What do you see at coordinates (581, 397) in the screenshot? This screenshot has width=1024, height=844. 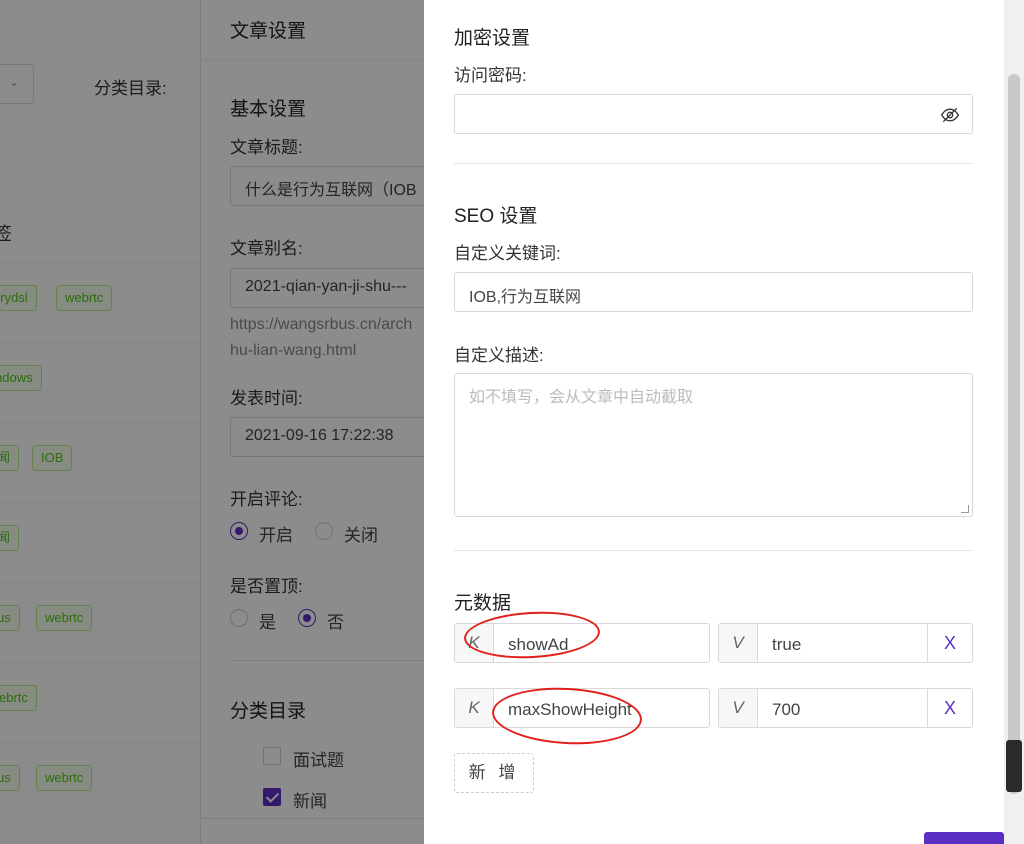 I see `description-placeholder: 如不填写，会从文章中自动截取` at bounding box center [581, 397].